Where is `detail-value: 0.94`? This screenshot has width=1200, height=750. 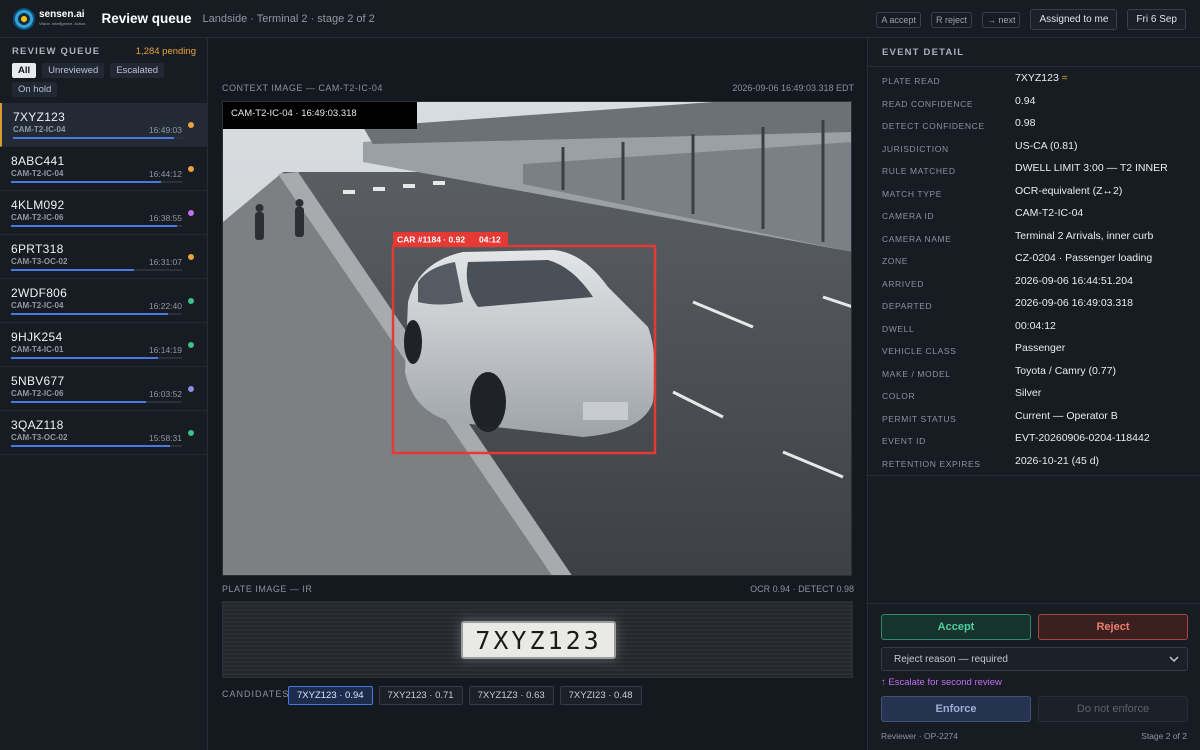 detail-value: 0.94 is located at coordinates (1025, 100).